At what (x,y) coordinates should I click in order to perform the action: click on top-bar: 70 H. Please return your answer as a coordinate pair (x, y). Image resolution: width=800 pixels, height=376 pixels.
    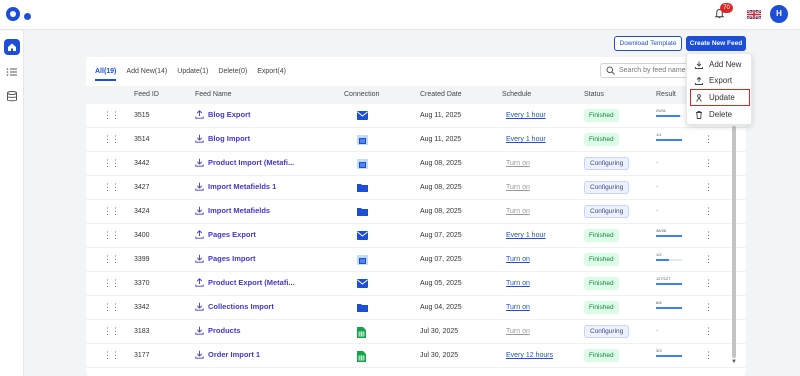
    Looking at the image, I should click on (400, 15).